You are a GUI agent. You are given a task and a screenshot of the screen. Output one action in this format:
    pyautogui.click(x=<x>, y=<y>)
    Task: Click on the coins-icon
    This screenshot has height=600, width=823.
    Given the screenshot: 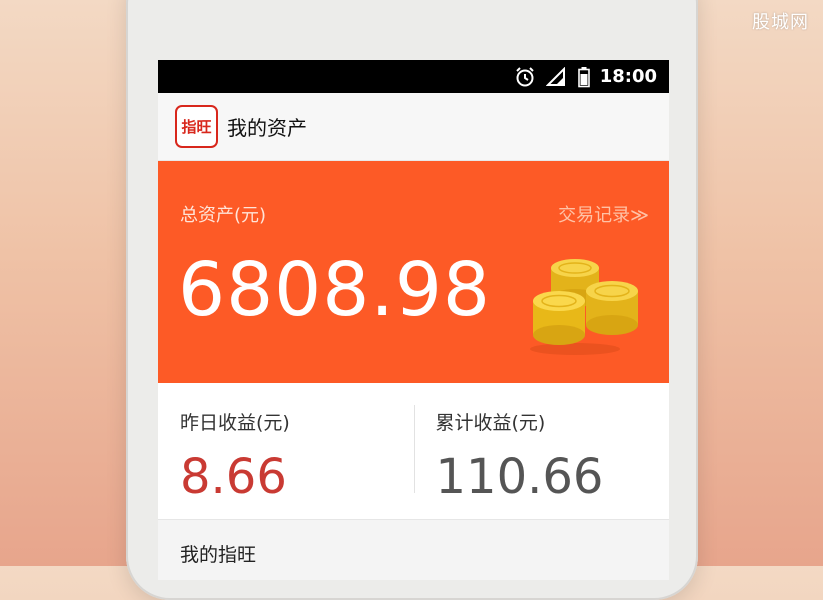 What is the action you would take?
    pyautogui.click(x=584, y=307)
    